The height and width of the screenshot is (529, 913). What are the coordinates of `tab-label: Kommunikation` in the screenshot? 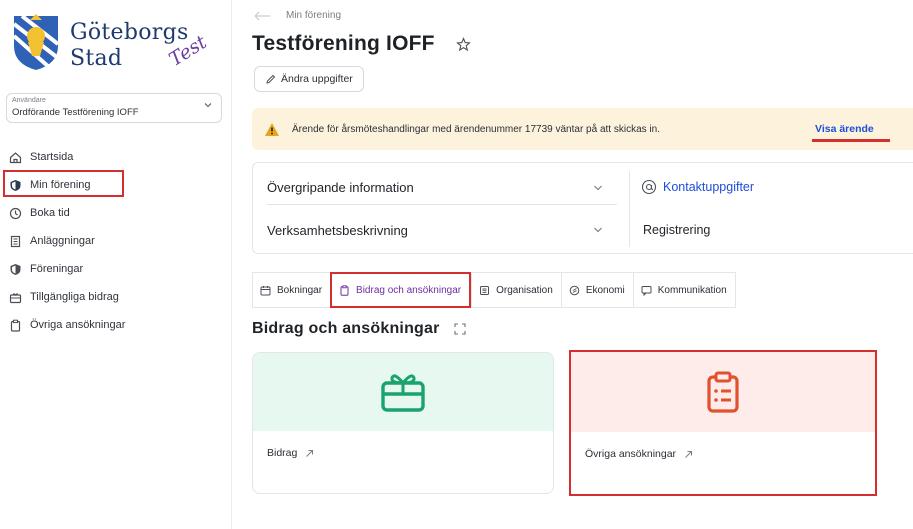 It's located at (692, 290).